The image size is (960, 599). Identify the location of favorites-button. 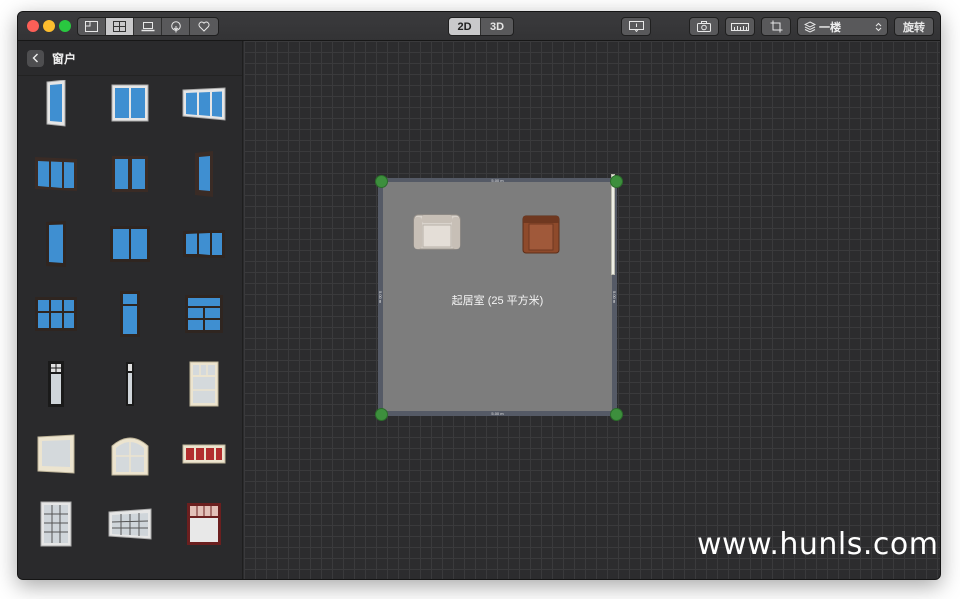
(204, 26).